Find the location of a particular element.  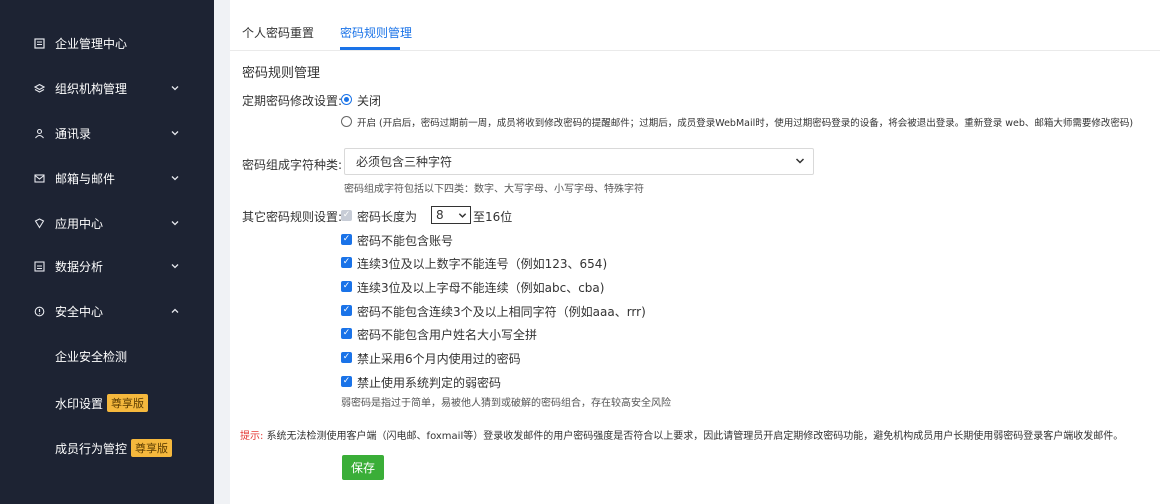

section-title: 密码规则管理 is located at coordinates (281, 73).